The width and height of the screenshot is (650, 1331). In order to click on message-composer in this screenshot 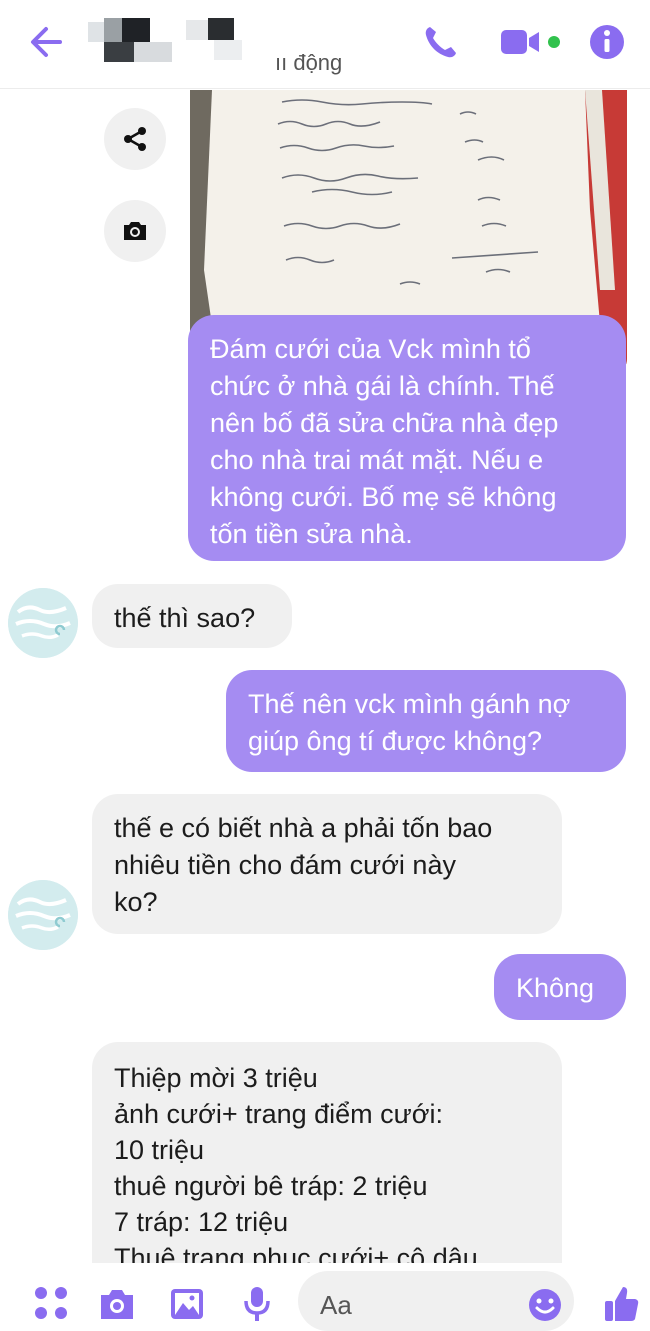, I will do `click(325, 1297)`.